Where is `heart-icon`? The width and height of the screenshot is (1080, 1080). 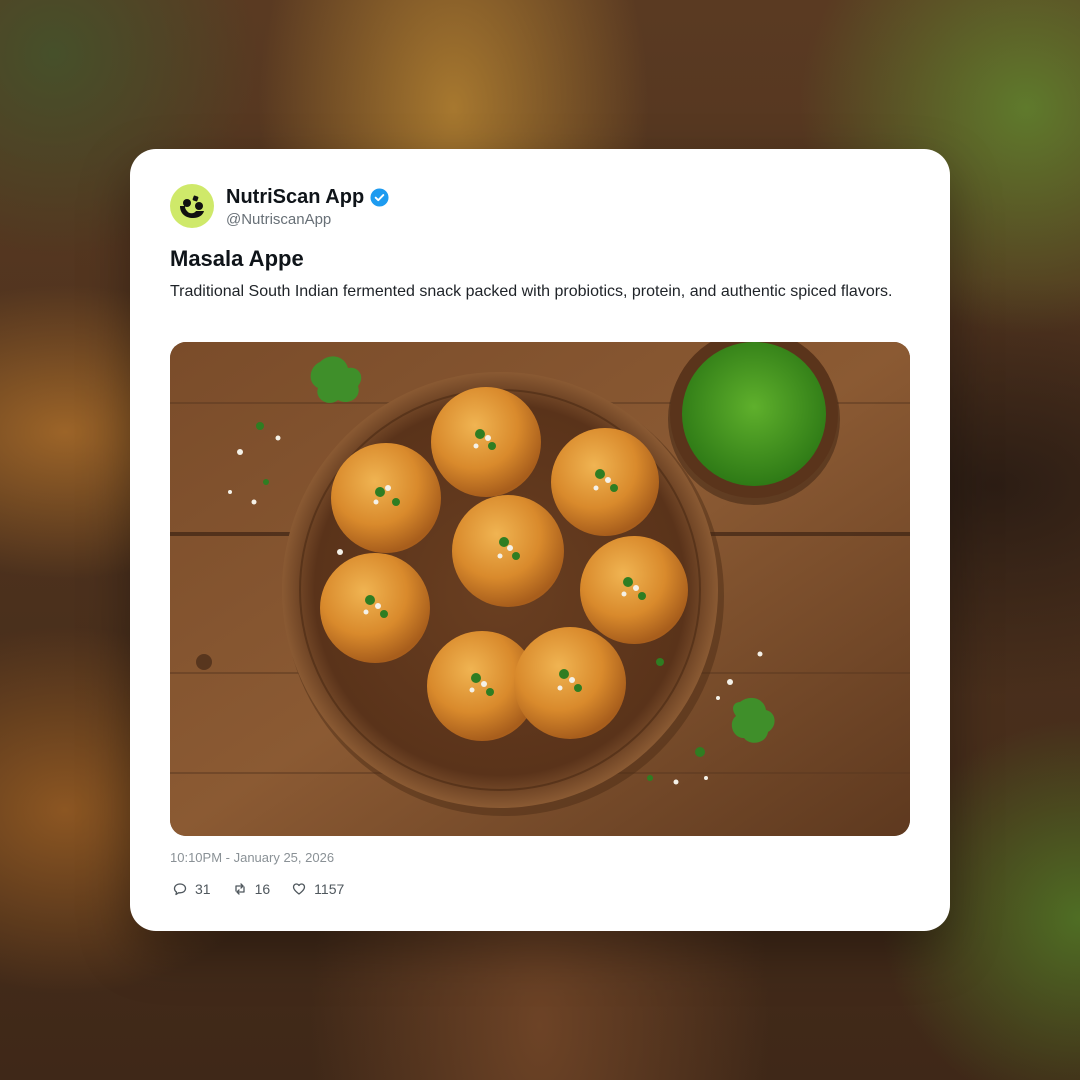
heart-icon is located at coordinates (299, 889).